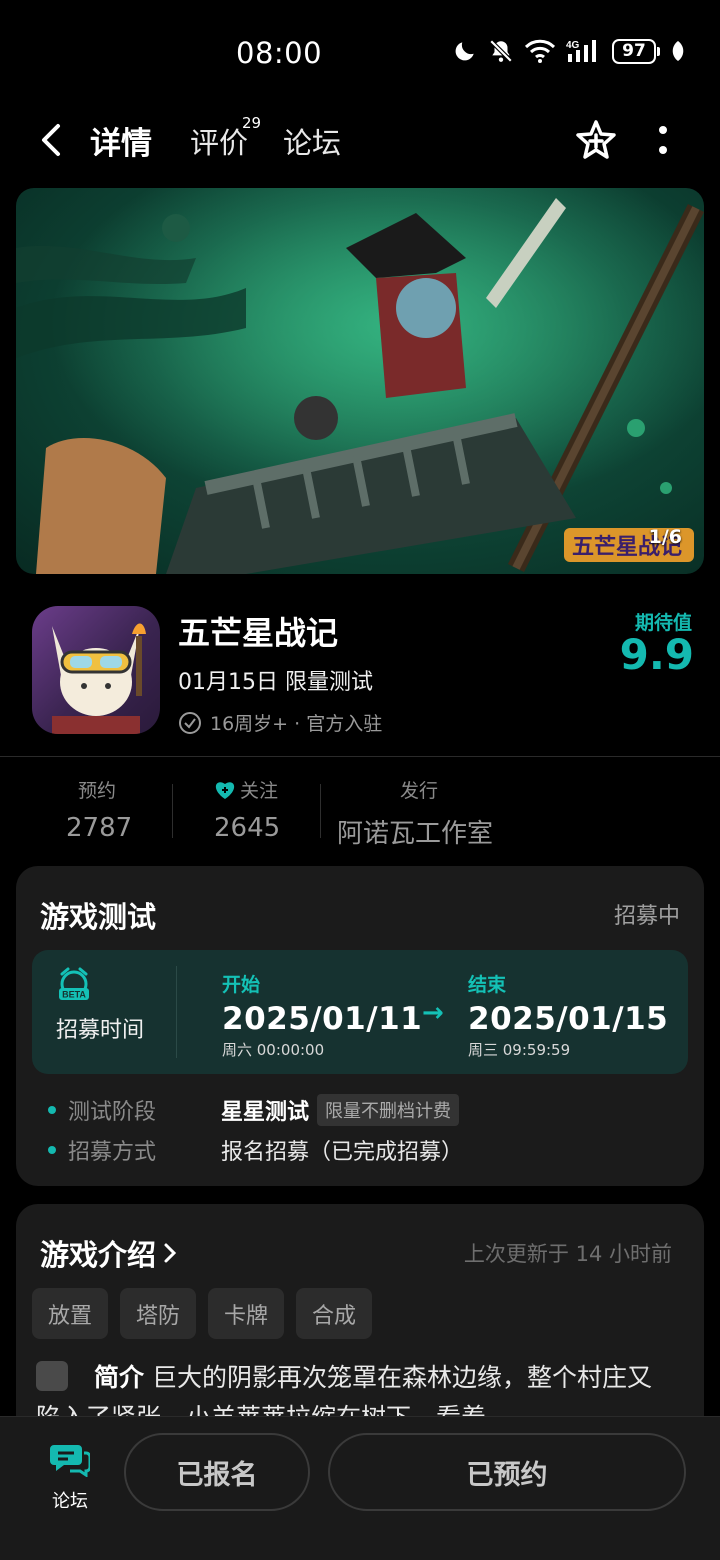 This screenshot has height=1560, width=720. I want to click on nav-bar: 详情 评价 29 论坛, so click(360, 140).